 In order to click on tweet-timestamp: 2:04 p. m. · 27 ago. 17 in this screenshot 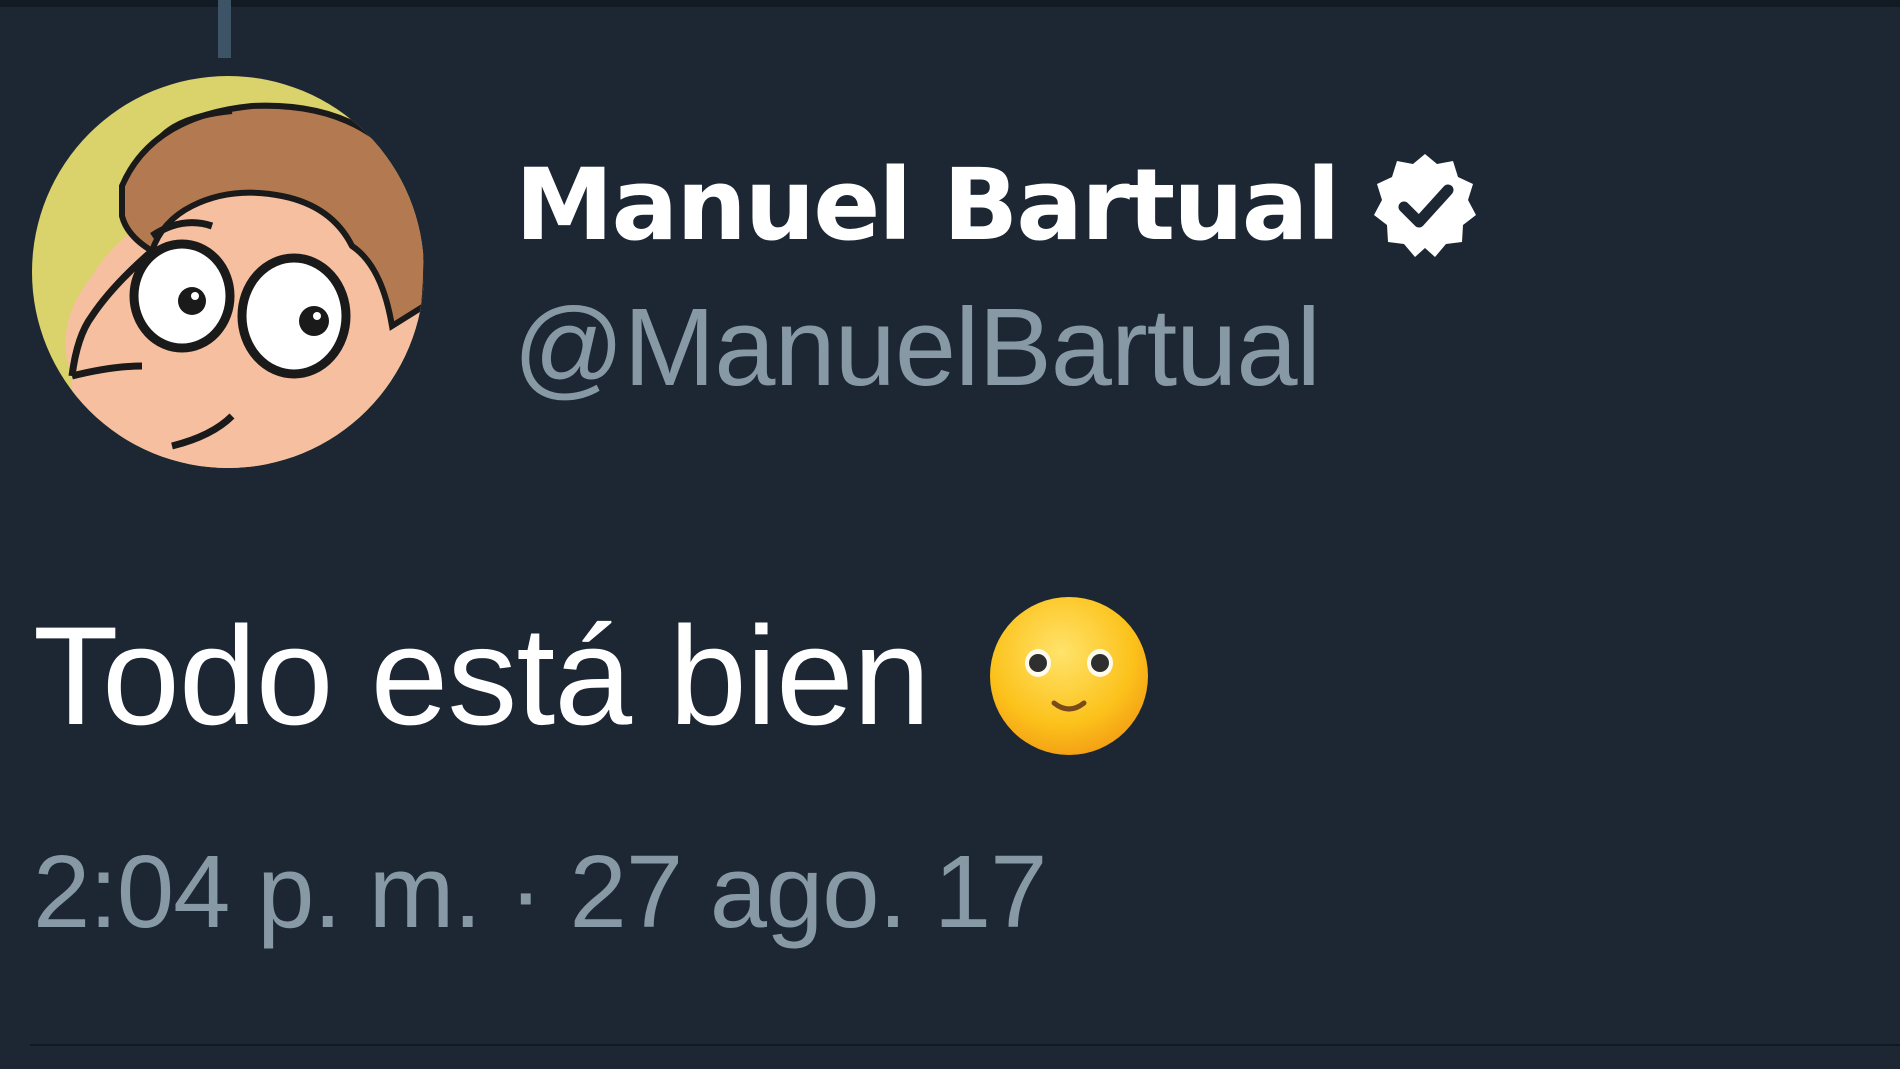, I will do `click(540, 891)`.